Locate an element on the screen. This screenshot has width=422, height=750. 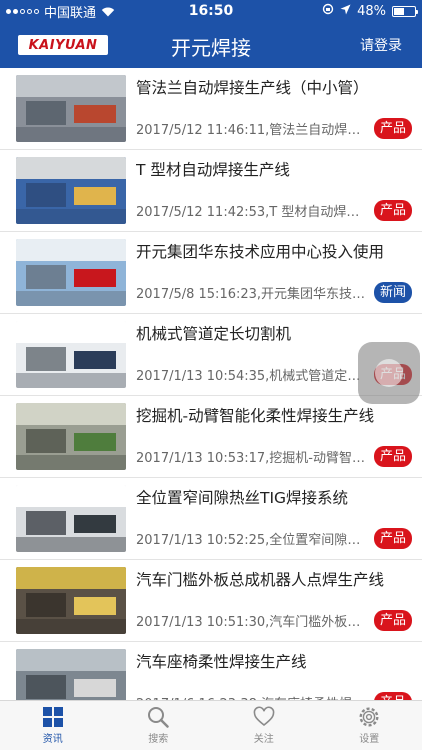
tab-gear: 设置 is located at coordinates (369, 725).